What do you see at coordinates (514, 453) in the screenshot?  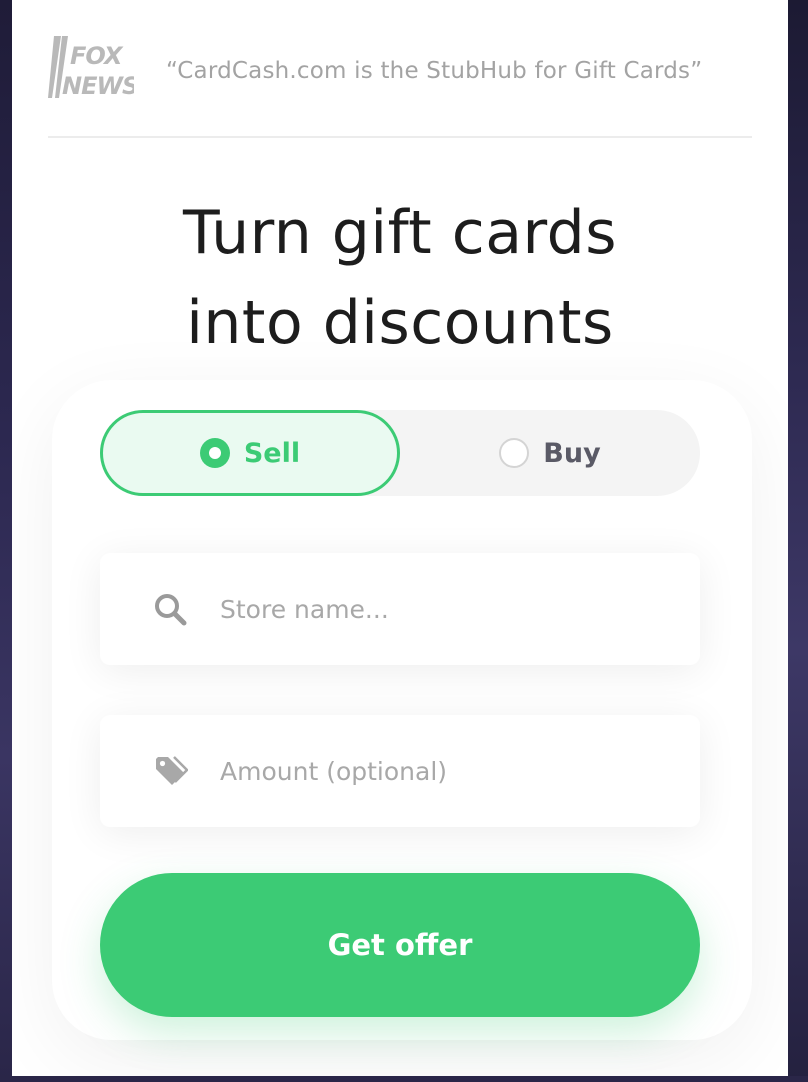 I see `buy-radio-icon` at bounding box center [514, 453].